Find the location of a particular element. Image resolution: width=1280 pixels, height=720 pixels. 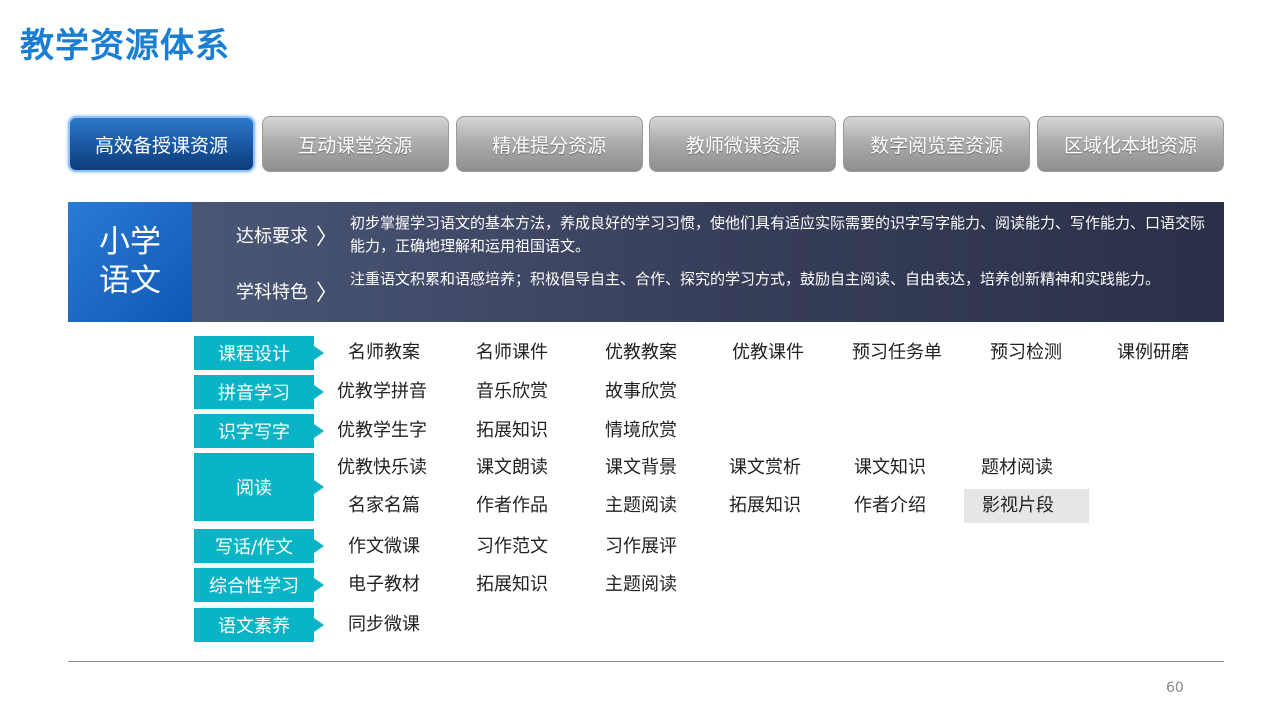

feature-label-text: 学科特色 is located at coordinates (272, 292).